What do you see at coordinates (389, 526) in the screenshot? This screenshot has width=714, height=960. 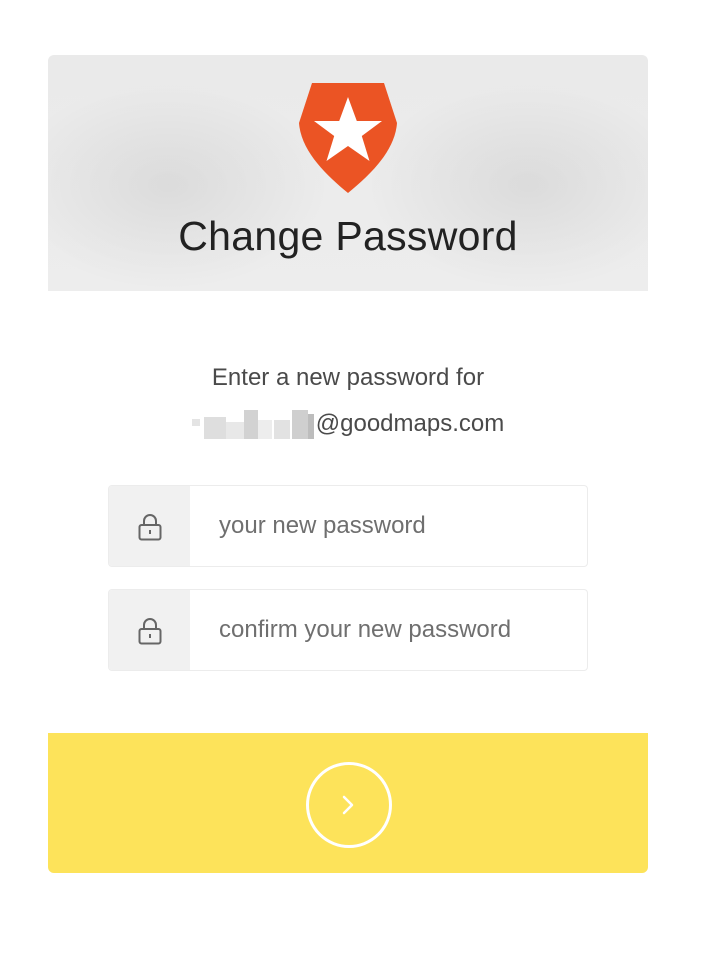 I see `new-password-input` at bounding box center [389, 526].